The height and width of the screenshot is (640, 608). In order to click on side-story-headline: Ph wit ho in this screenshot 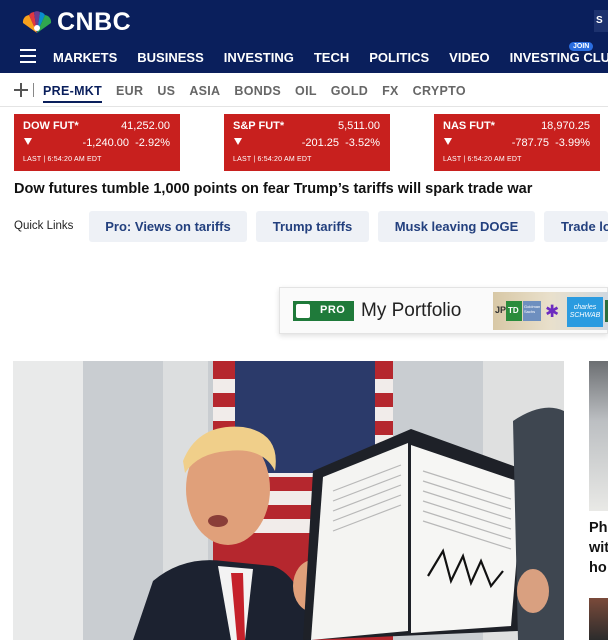, I will do `click(598, 548)`.